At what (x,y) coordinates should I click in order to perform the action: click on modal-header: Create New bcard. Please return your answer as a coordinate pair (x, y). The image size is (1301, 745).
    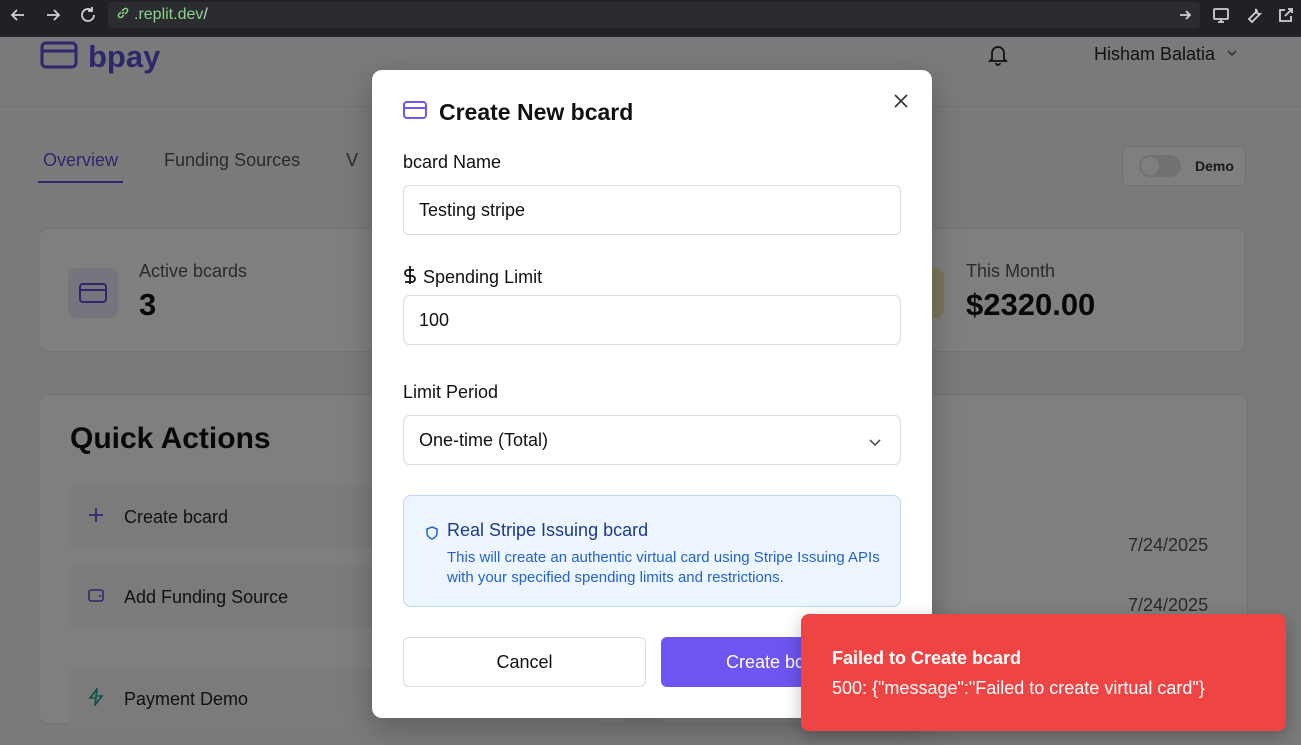
    Looking at the image, I should click on (518, 112).